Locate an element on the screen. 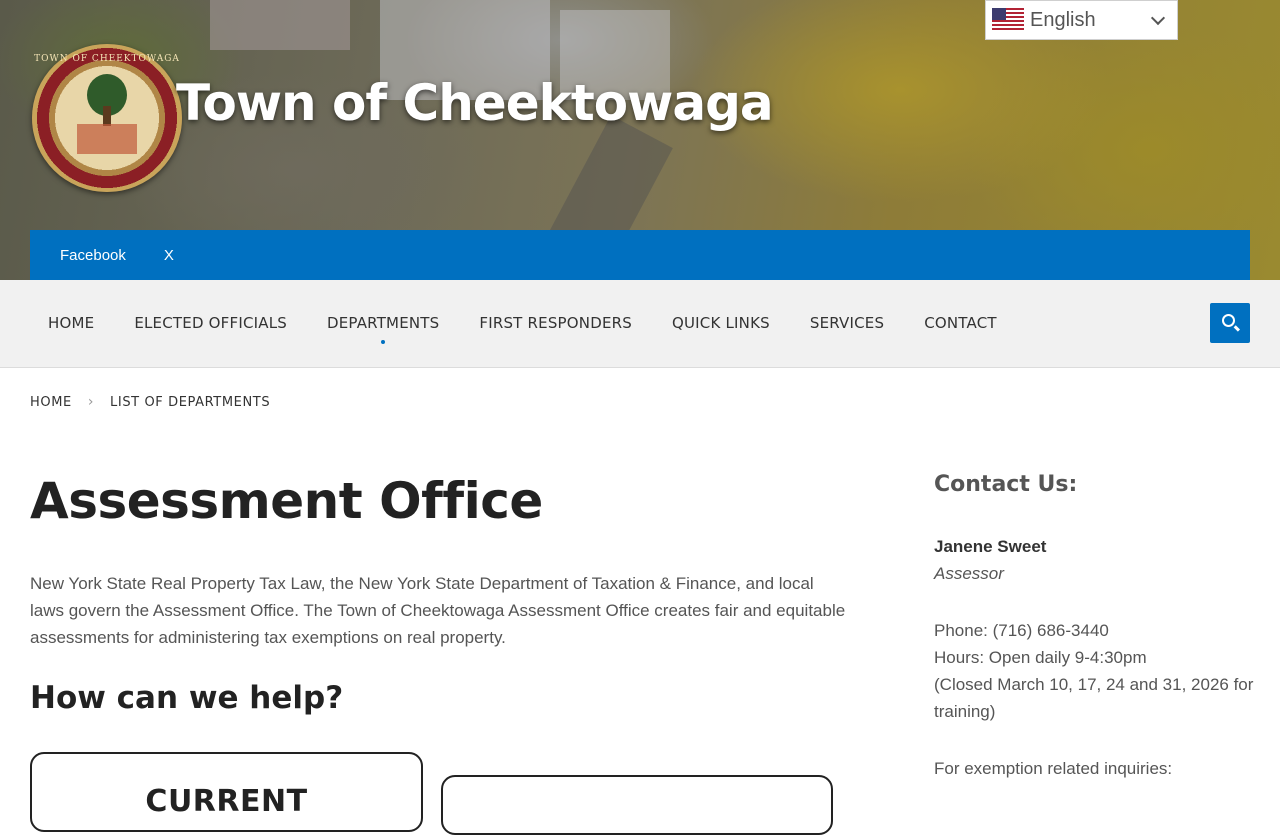  us-flag-icon is located at coordinates (1008, 20).